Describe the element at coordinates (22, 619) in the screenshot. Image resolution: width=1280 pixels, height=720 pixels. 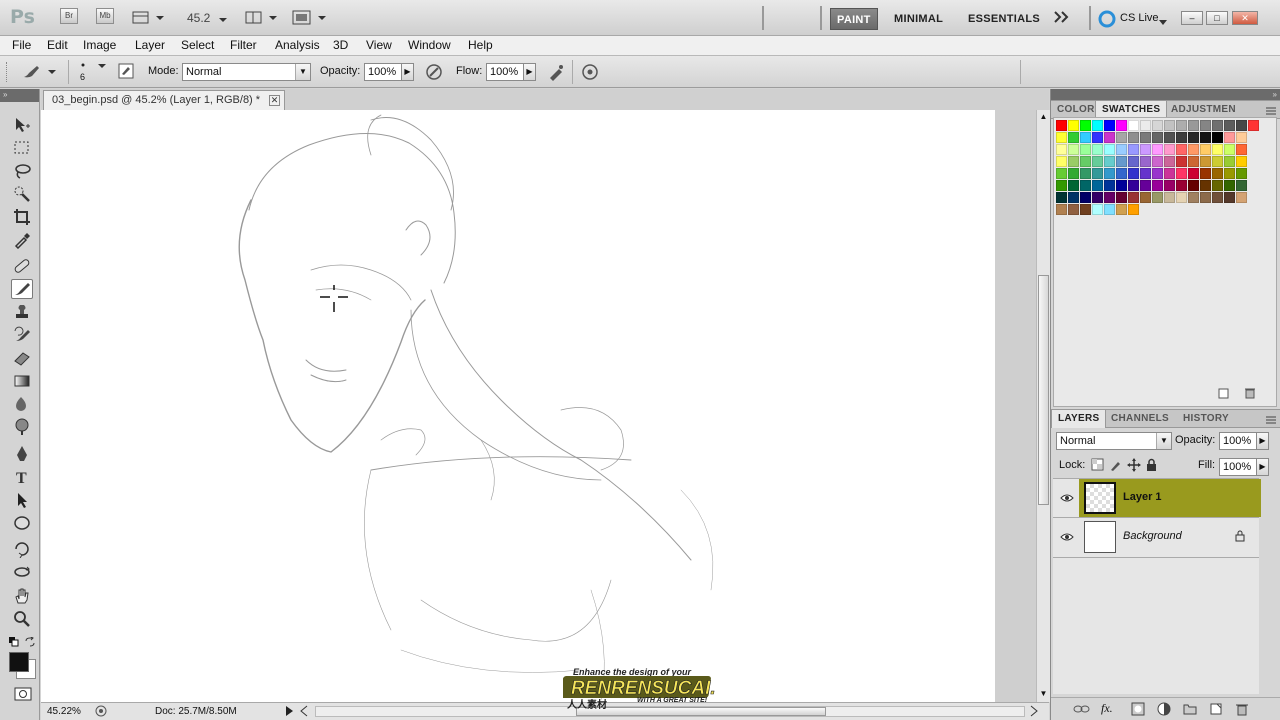
I see `zoom-tool` at that location.